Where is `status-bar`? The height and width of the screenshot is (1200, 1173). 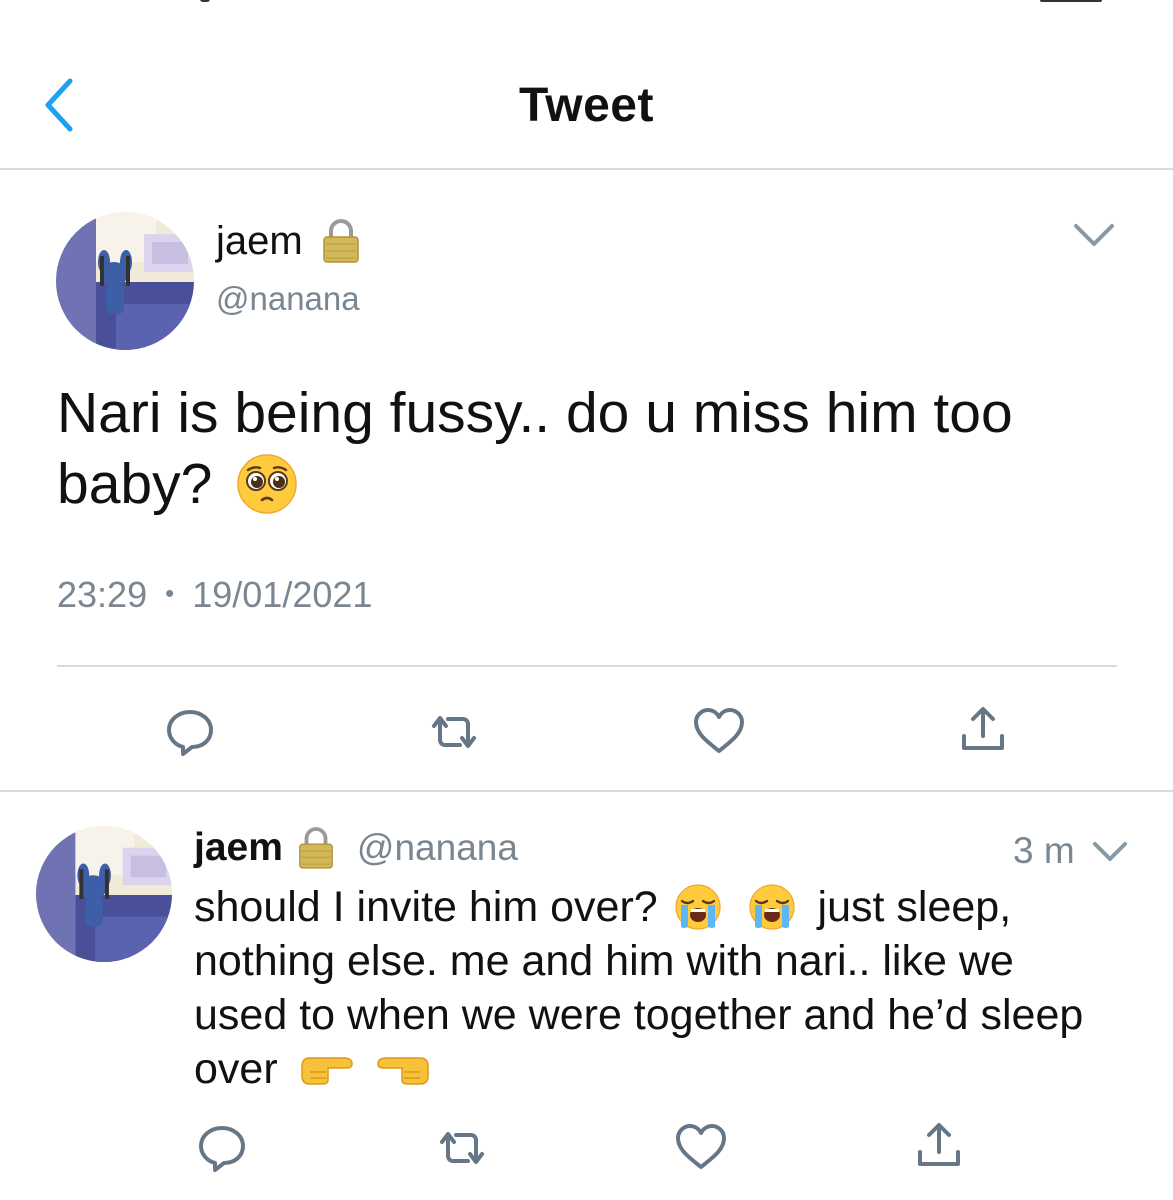 status-bar is located at coordinates (586, 4).